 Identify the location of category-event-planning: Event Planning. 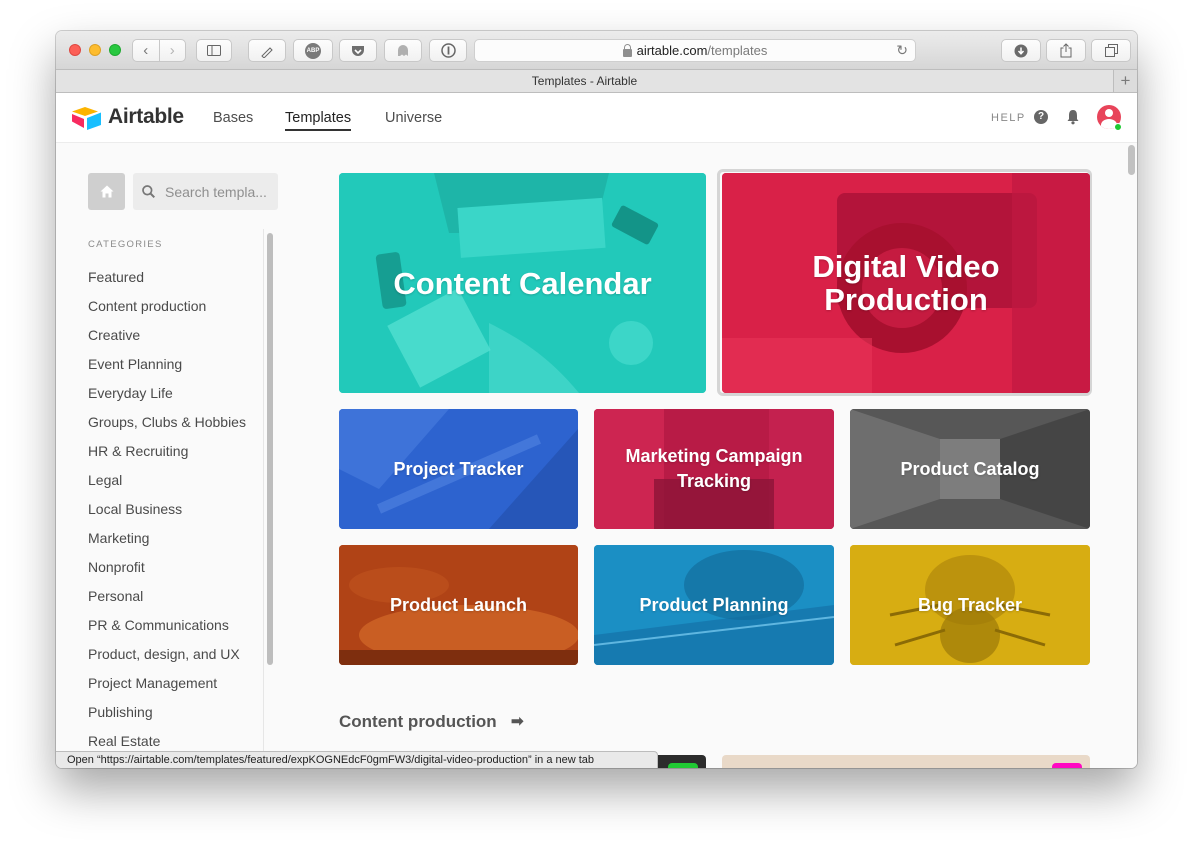
(177, 370).